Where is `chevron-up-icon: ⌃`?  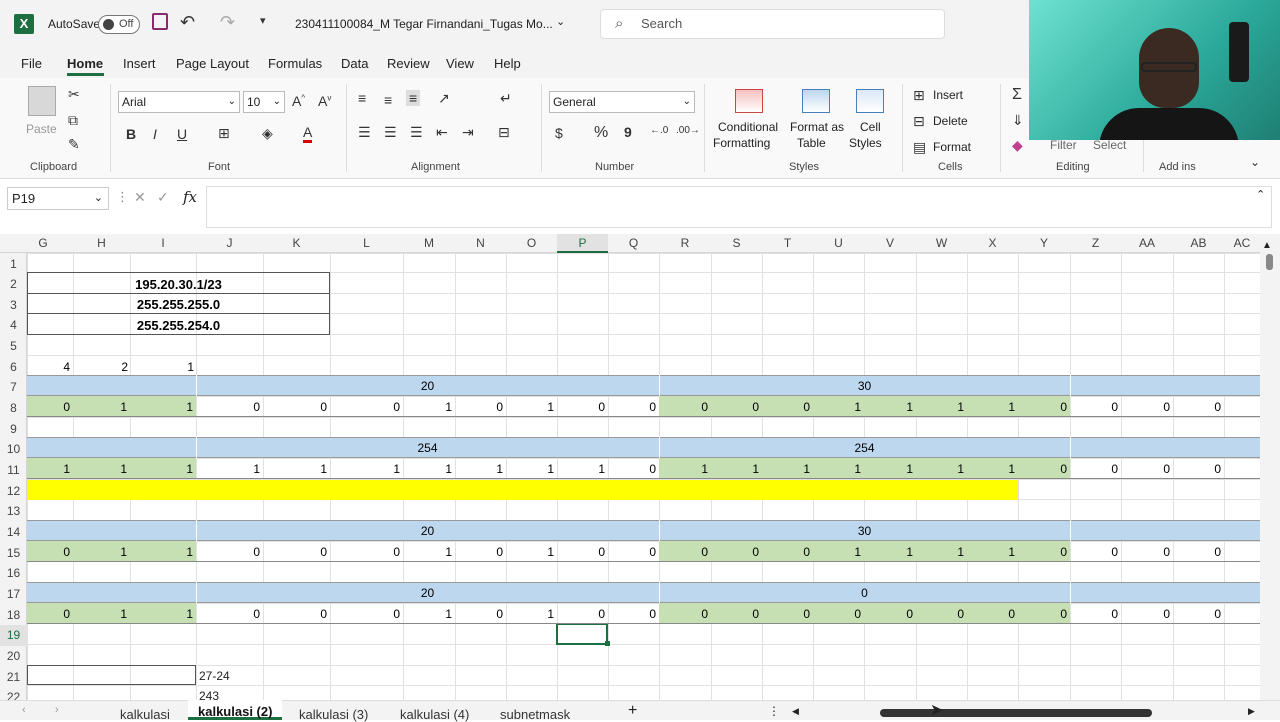 chevron-up-icon: ⌃ is located at coordinates (1260, 194).